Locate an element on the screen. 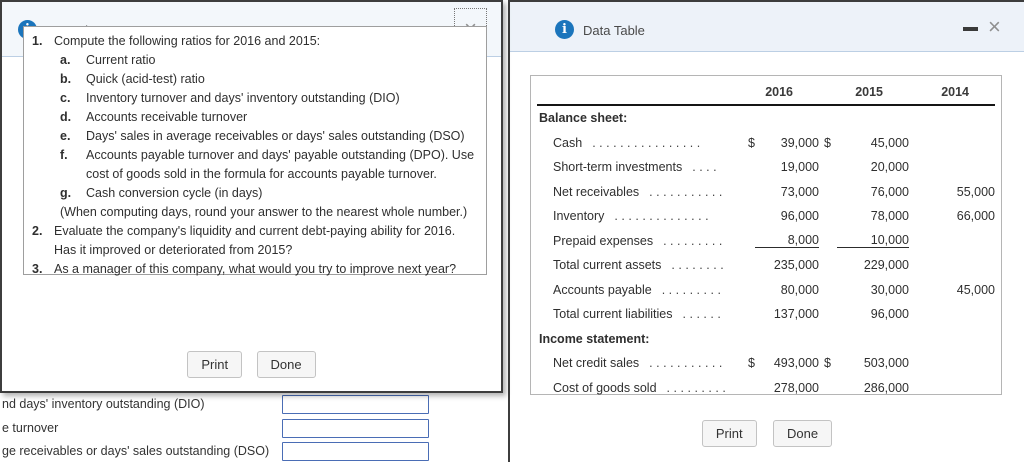 The height and width of the screenshot is (462, 1024). table-row-cash: Cash................ $ 39,000 $ 45,000 is located at coordinates (731, 142).